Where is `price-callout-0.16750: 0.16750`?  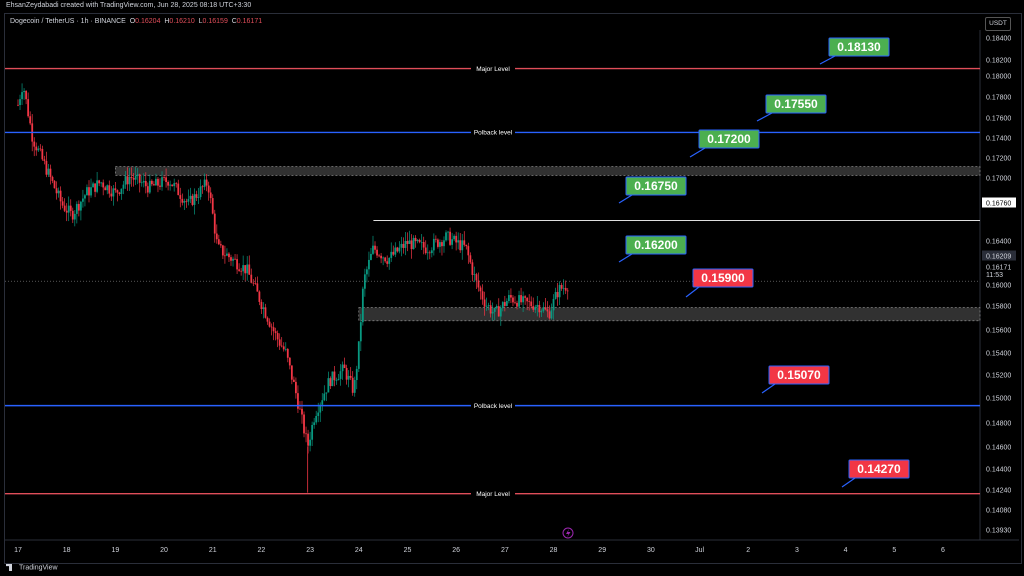
price-callout-0.16750: 0.16750 is located at coordinates (652, 190).